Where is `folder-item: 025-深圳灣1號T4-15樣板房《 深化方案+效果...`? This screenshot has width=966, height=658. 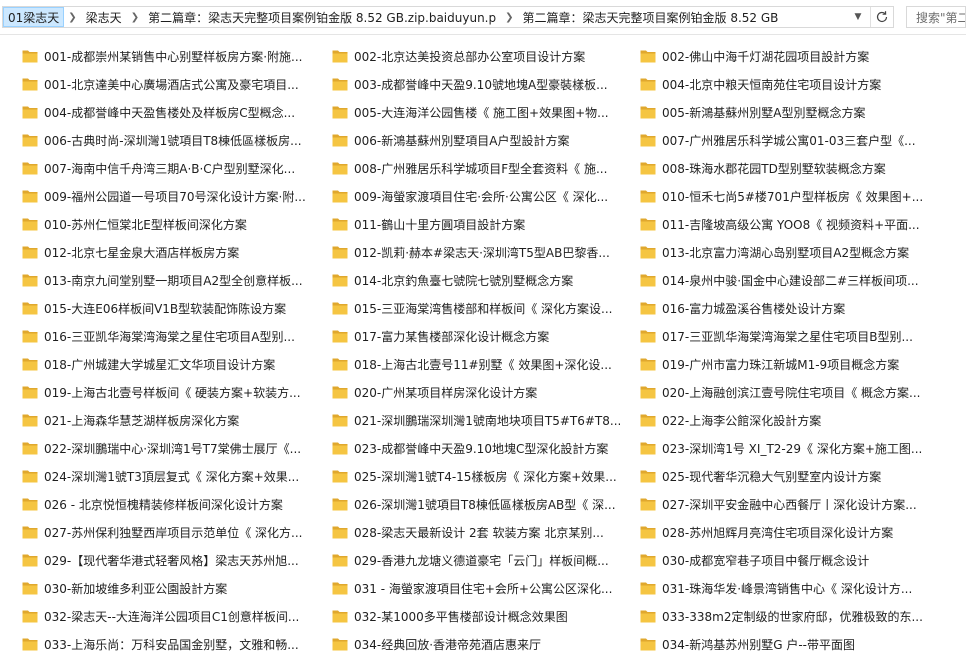 folder-item: 025-深圳灣1號T4-15樣板房《 深化方案+效果... is located at coordinates (465, 476).